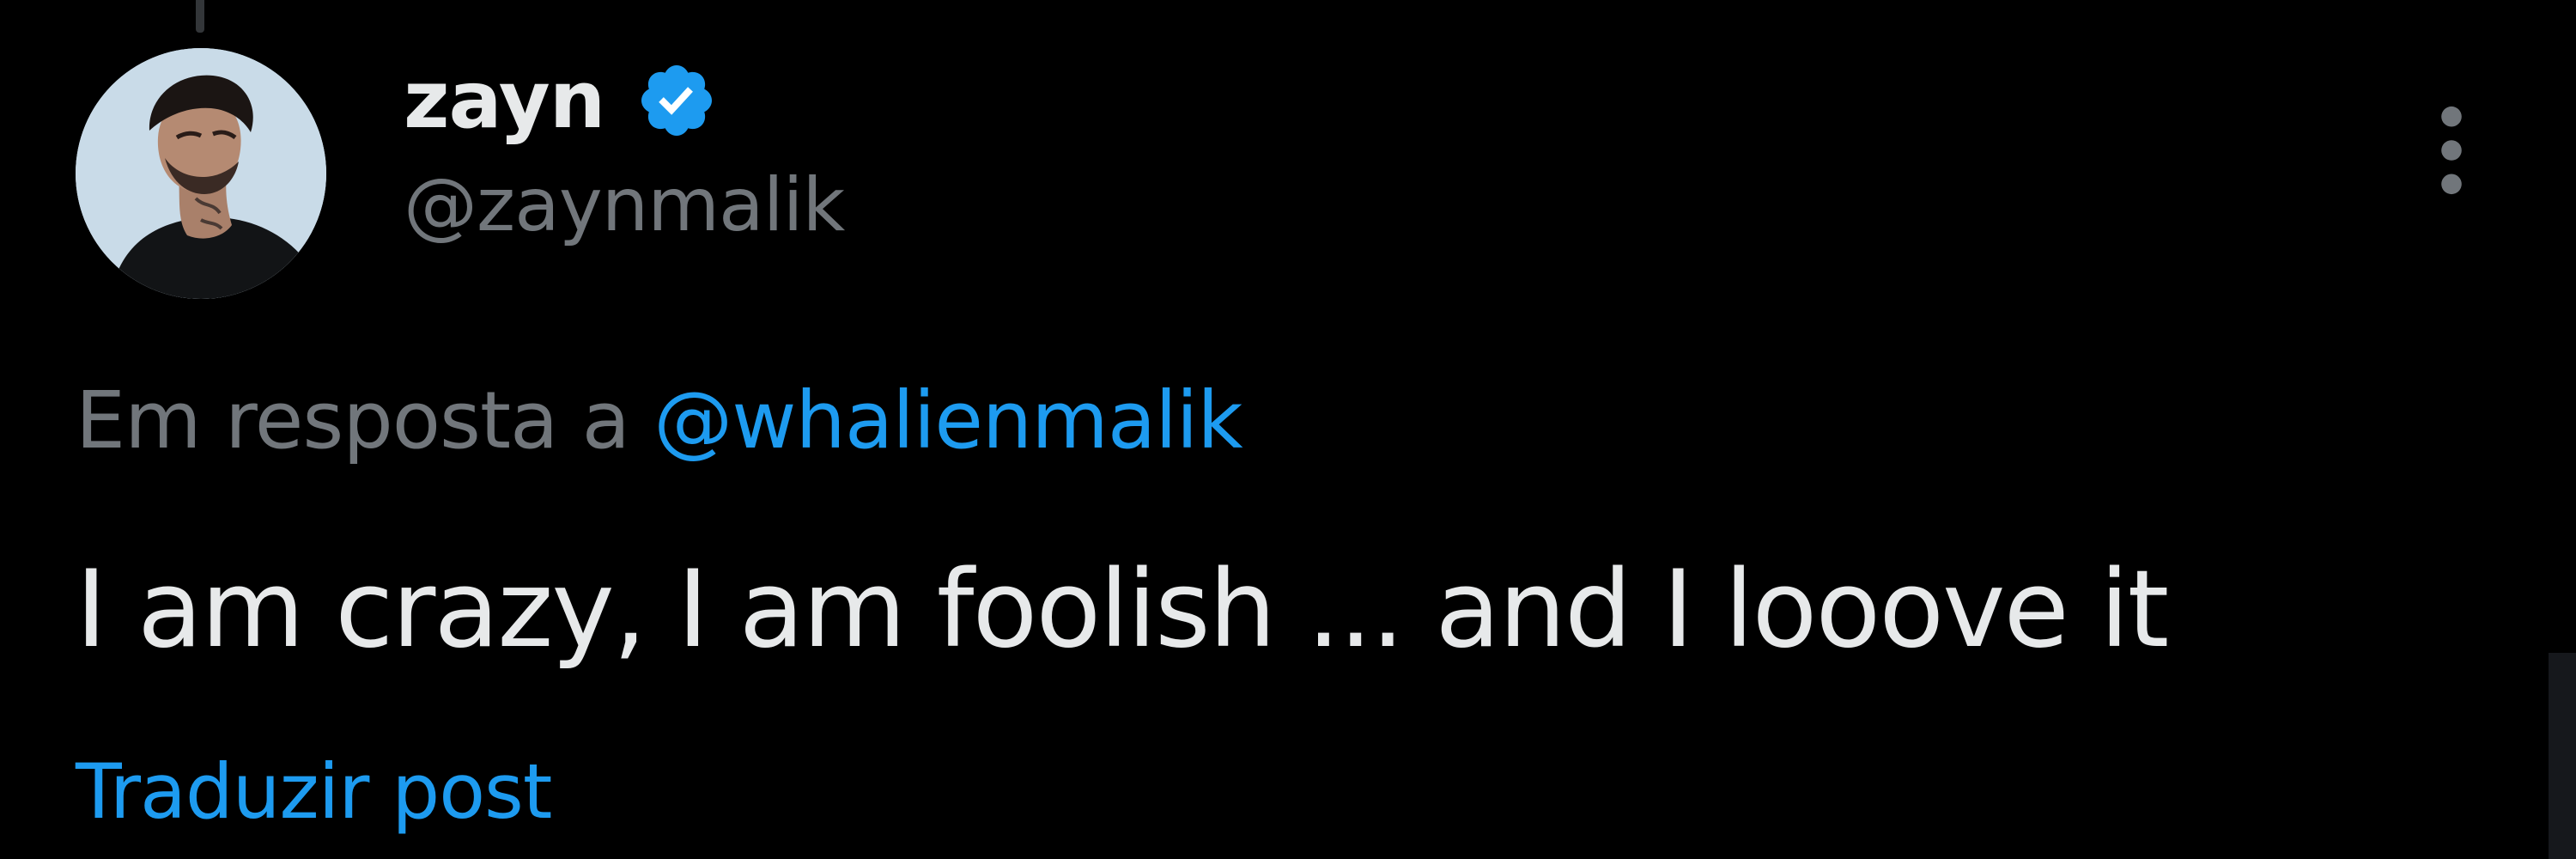 The image size is (2576, 859). Describe the element at coordinates (200, 17) in the screenshot. I see `thread-connector-line` at that location.